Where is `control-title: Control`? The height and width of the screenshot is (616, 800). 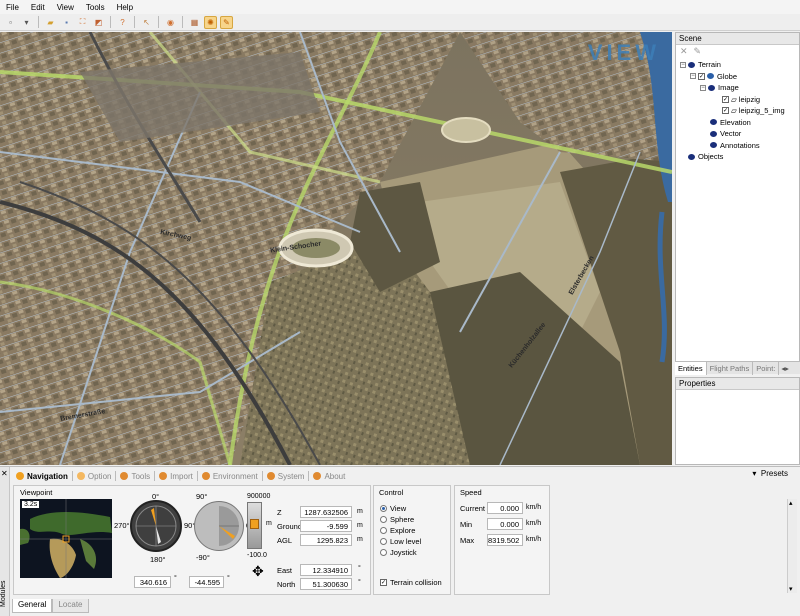
control-title: Control is located at coordinates (391, 492).